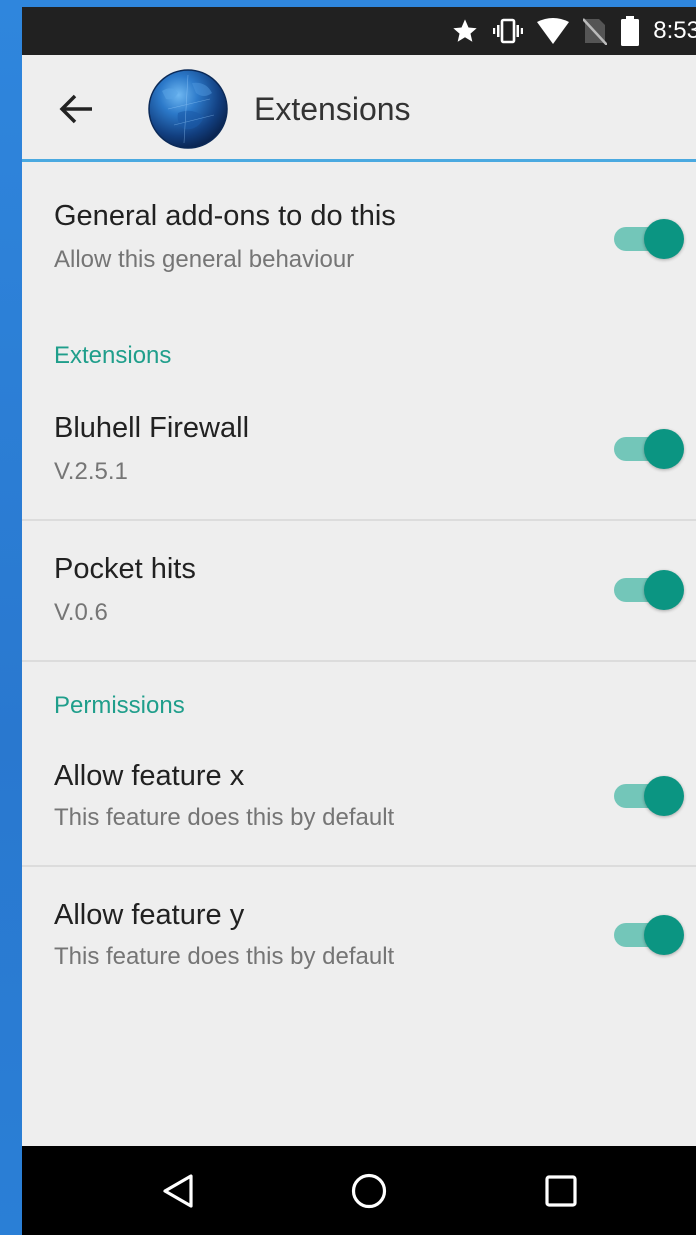 The width and height of the screenshot is (696, 1235). Describe the element at coordinates (149, 915) in the screenshot. I see `setting-title: Allow feature y` at that location.